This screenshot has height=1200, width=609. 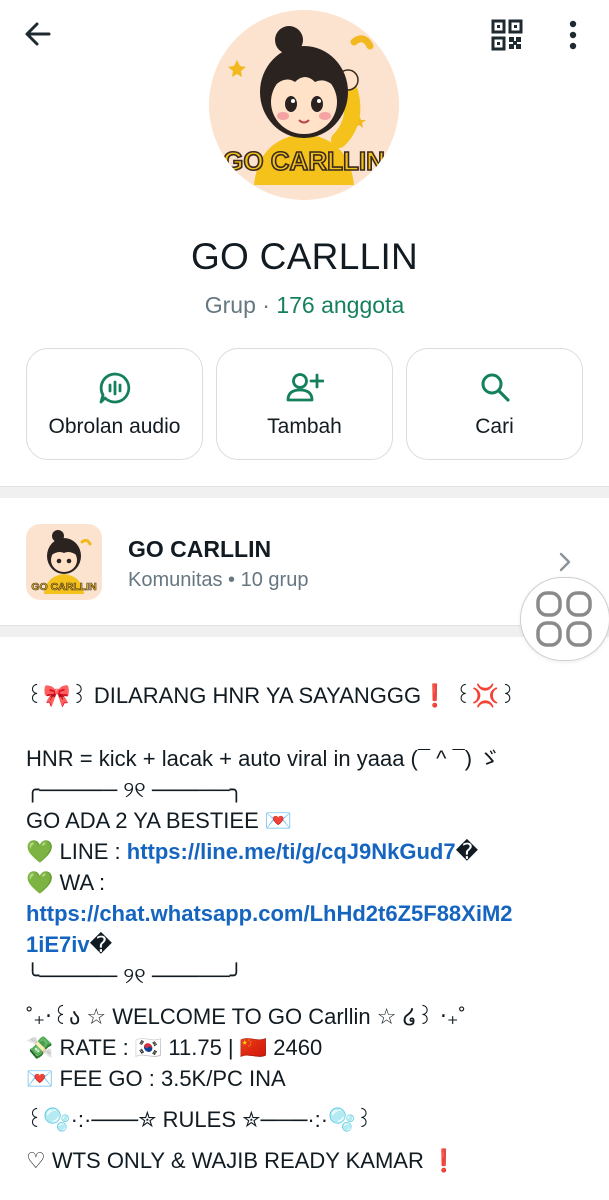 I want to click on desc-rules-header: ꒰🫧·:·───✮ RULES ✮───·:·🫧꒱, so click(x=199, y=1119).